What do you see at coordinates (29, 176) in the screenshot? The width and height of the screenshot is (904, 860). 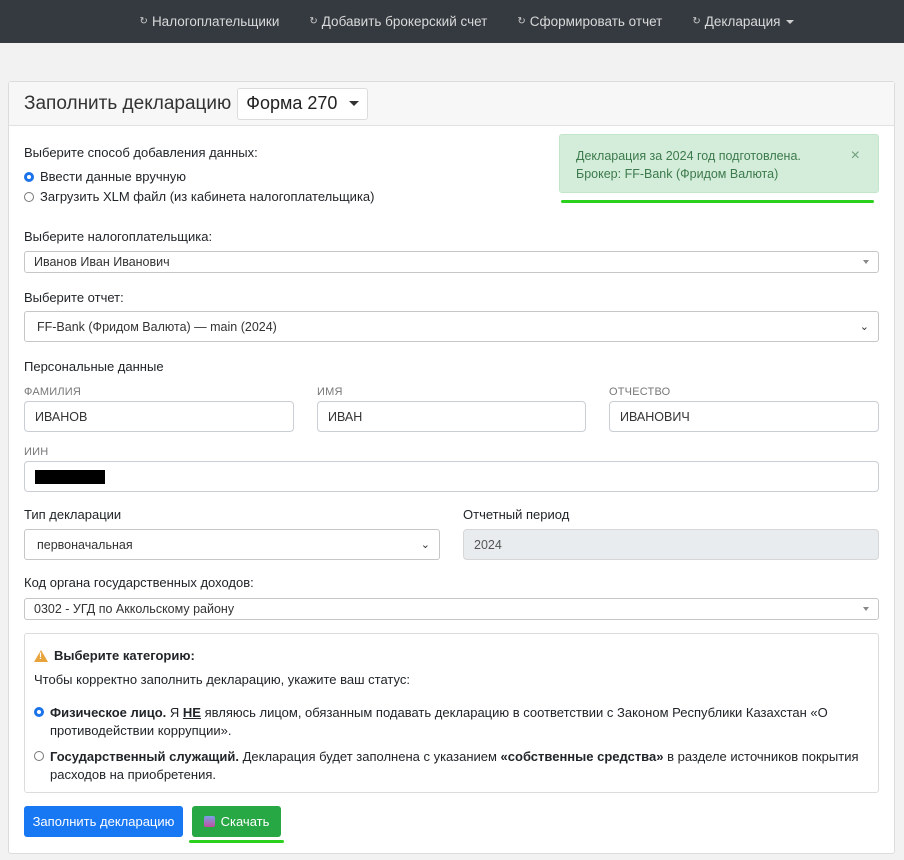 I see `radio-manual` at bounding box center [29, 176].